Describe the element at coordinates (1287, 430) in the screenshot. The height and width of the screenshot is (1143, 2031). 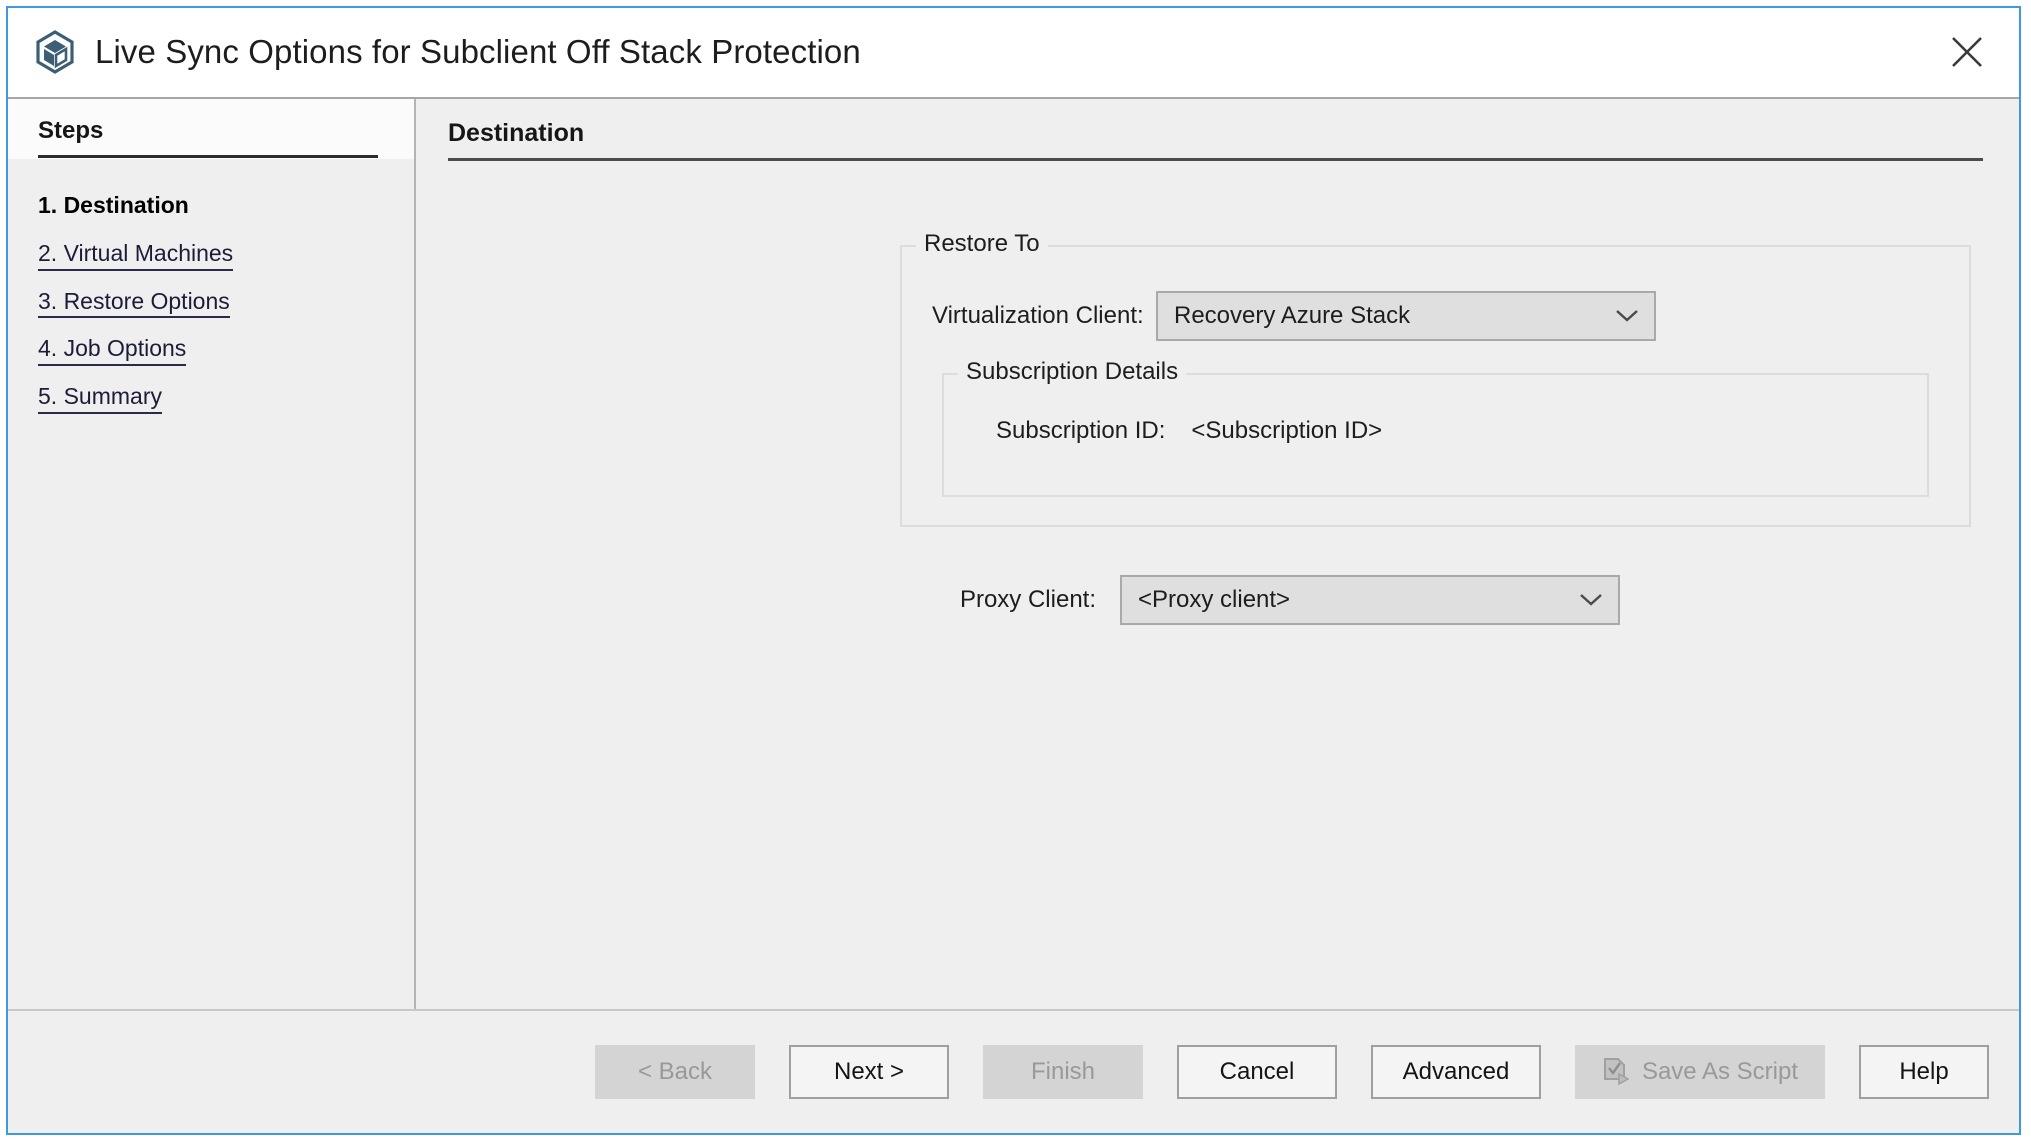
I see `subscription-id-value: <Subscription ID>` at that location.